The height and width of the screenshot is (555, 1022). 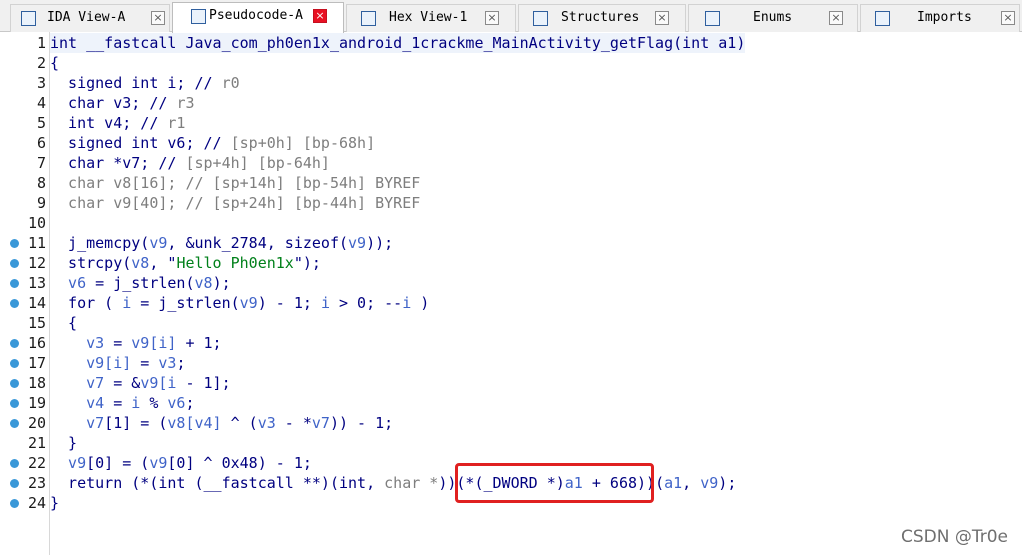 What do you see at coordinates (289, 303) in the screenshot?
I see `code-token: ) - 1;` at bounding box center [289, 303].